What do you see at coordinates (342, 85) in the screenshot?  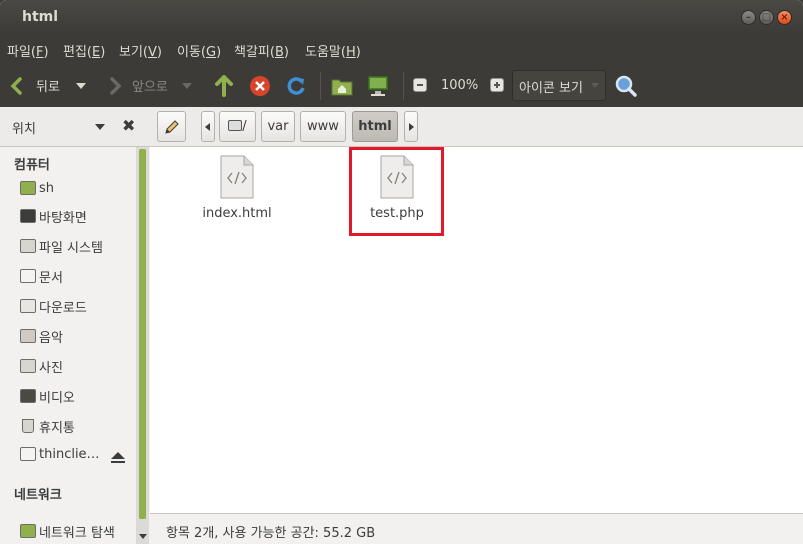 I see `home-button` at bounding box center [342, 85].